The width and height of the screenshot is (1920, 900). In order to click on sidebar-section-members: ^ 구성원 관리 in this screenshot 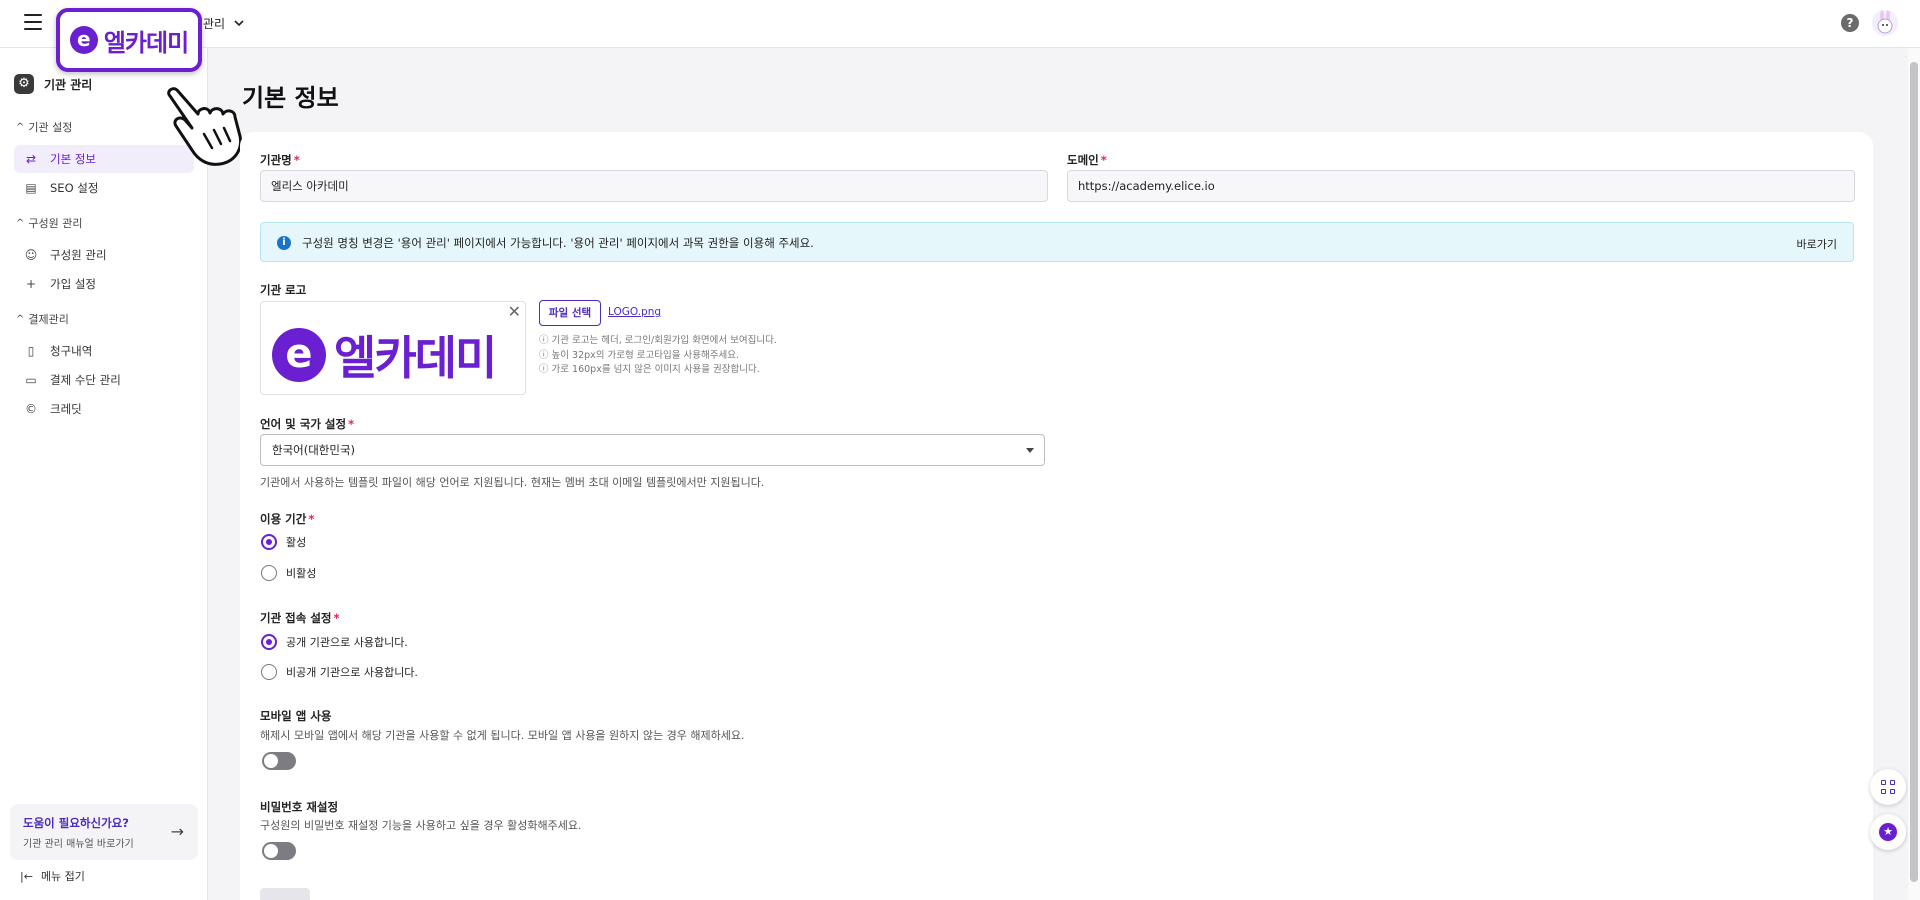, I will do `click(49, 223)`.